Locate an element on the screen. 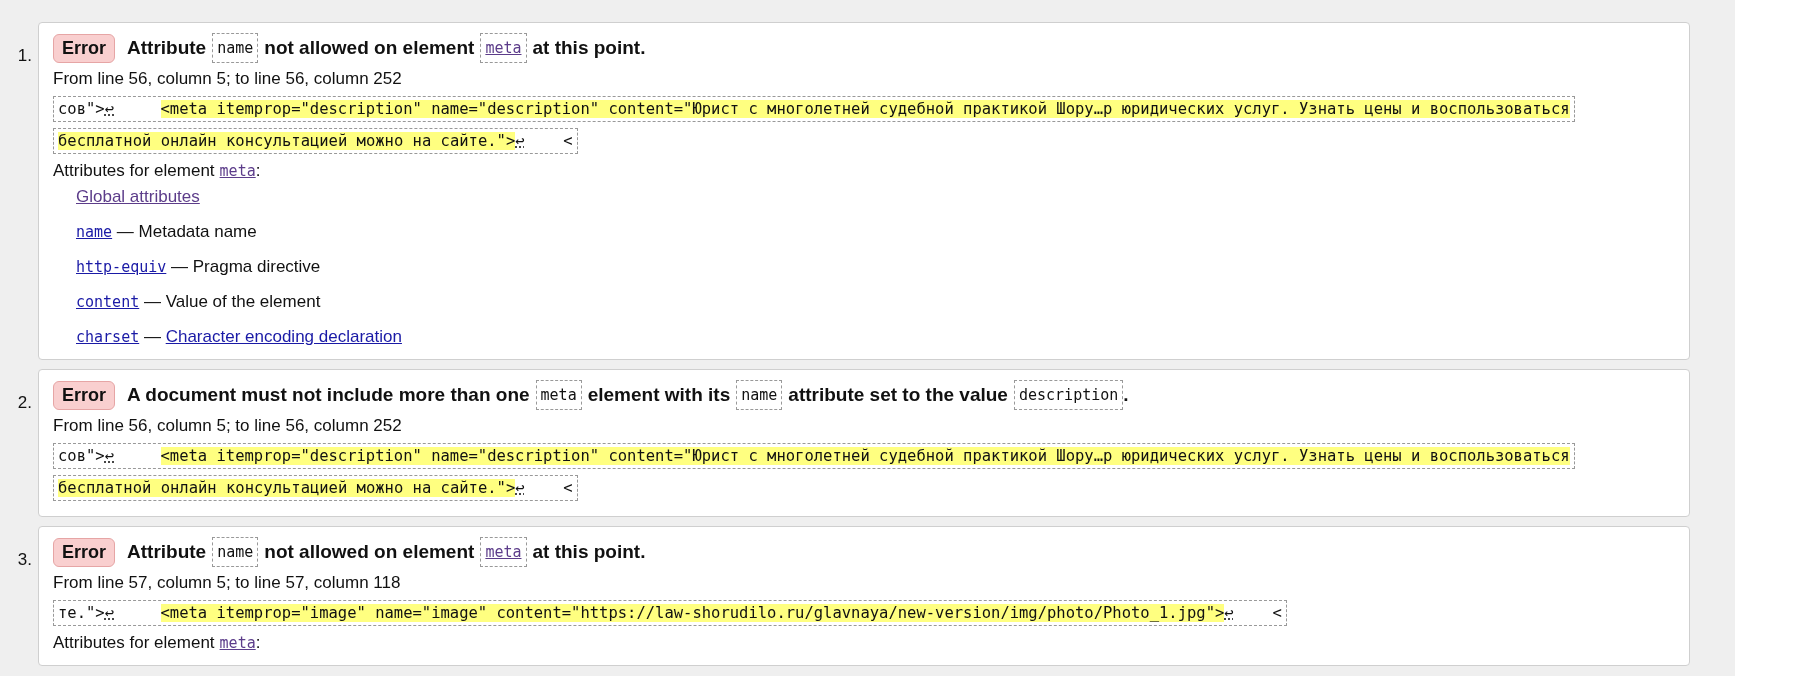 This screenshot has height=676, width=1795. message-number: 2. is located at coordinates (24, 402).